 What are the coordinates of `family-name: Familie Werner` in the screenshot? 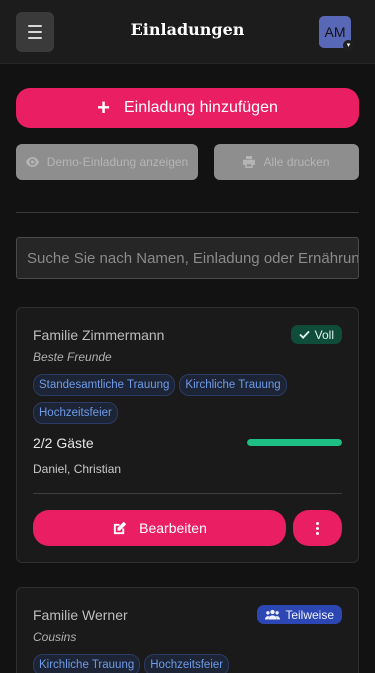 It's located at (80, 615).